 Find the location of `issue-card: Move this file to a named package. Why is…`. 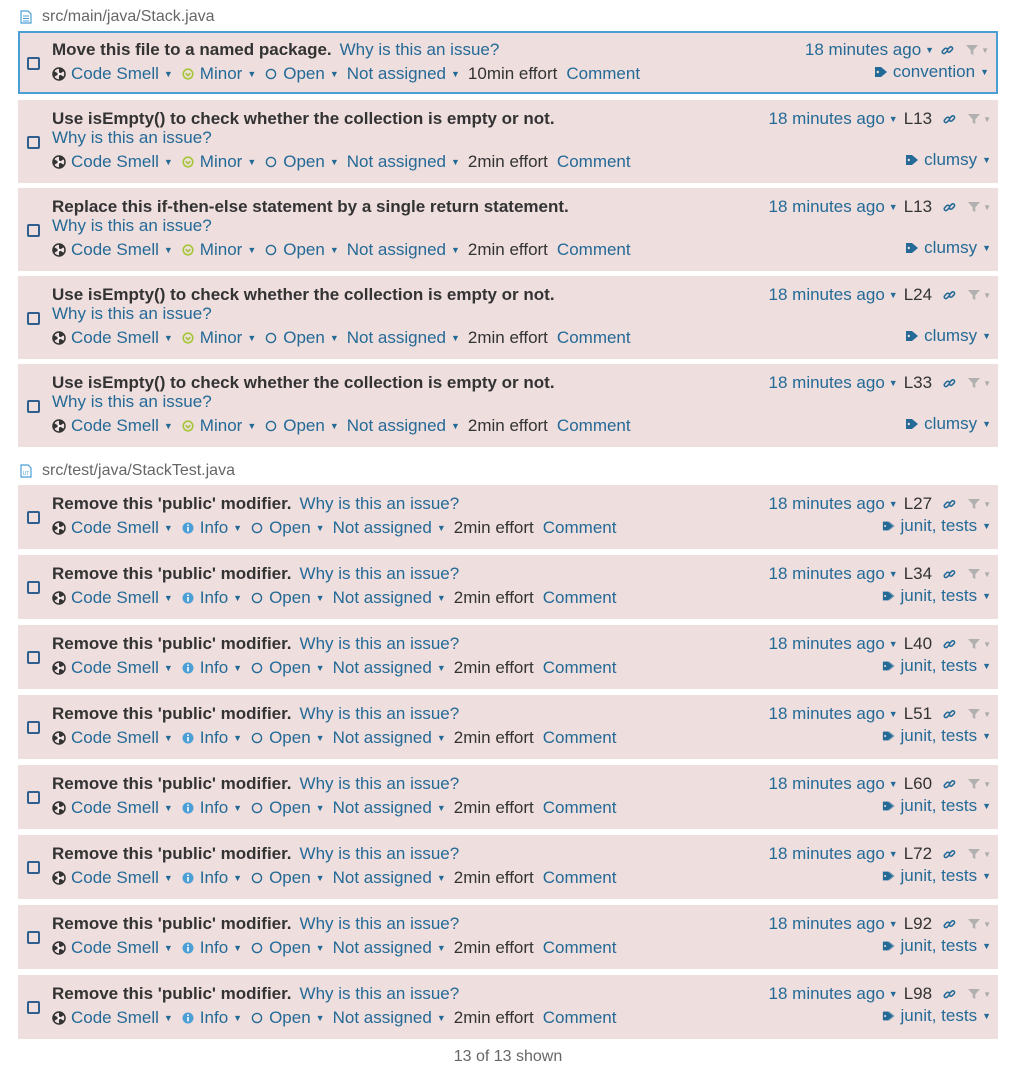

issue-card: Move this file to a named package. Why is… is located at coordinates (508, 62).